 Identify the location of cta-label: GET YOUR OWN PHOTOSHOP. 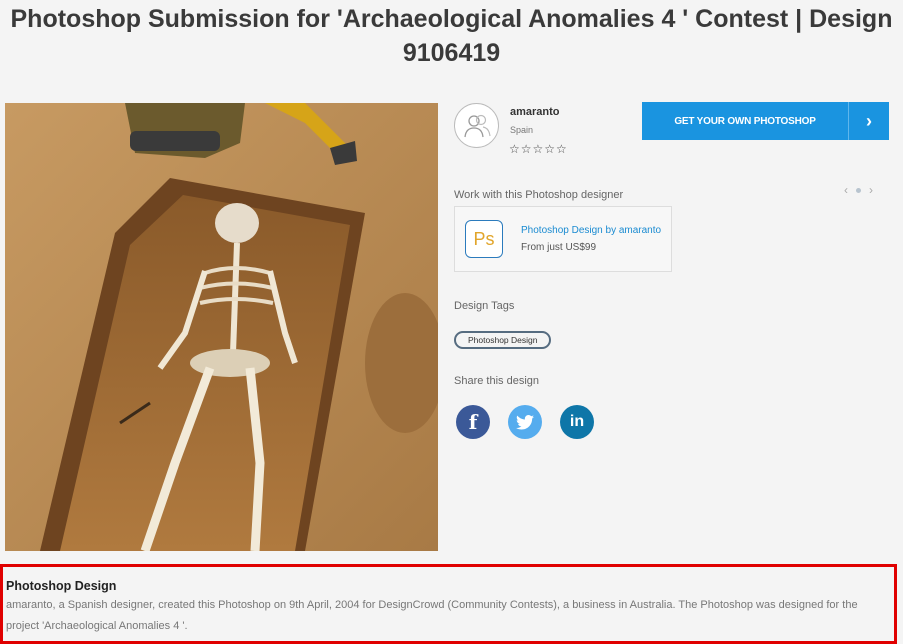
(745, 121).